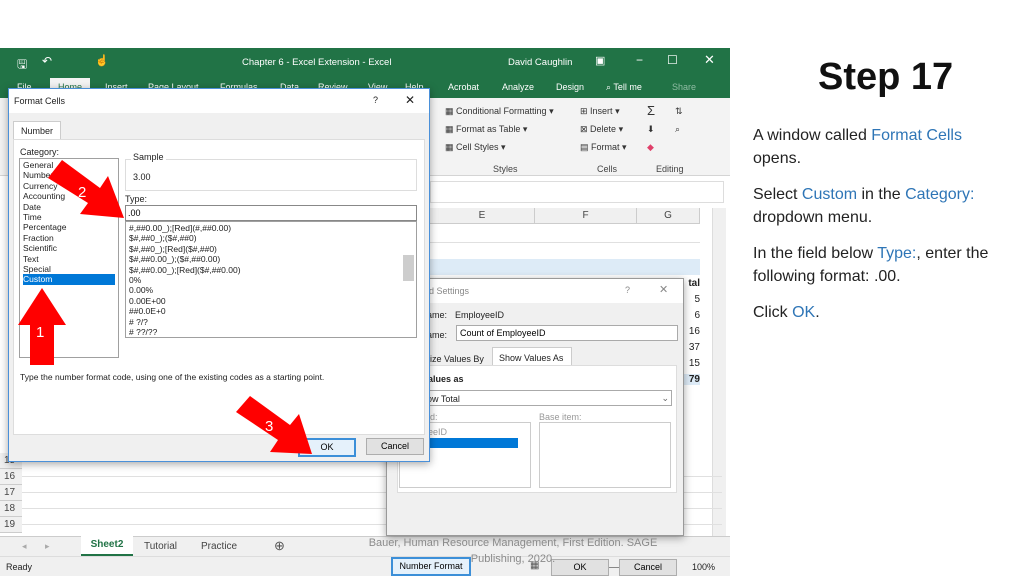 Image resolution: width=1024 pixels, height=576 pixels. I want to click on annotation-label-1: 1, so click(40, 332).